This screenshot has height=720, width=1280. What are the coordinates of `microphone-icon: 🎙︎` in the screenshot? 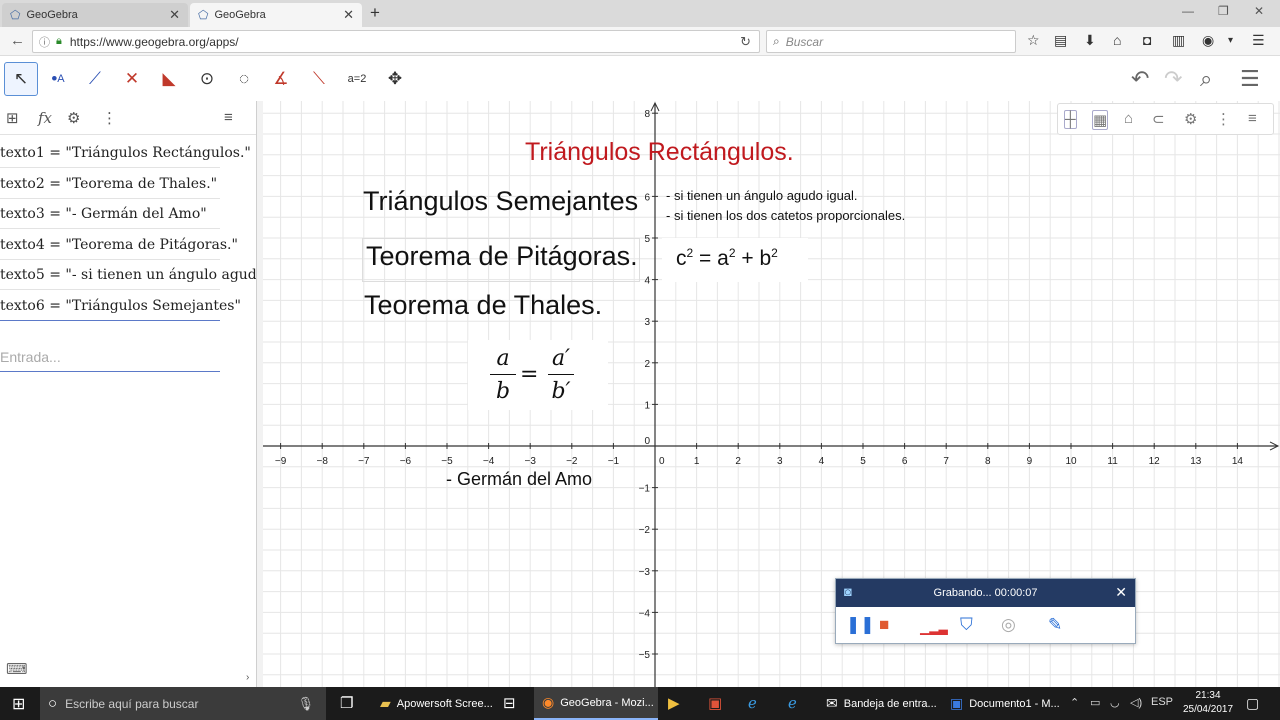 It's located at (305, 704).